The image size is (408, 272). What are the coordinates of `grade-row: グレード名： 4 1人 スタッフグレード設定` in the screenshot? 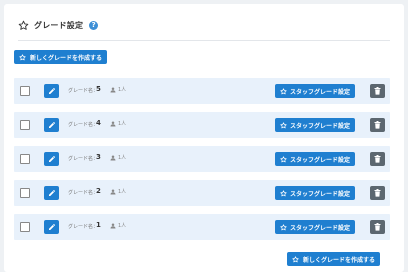 It's located at (202, 125).